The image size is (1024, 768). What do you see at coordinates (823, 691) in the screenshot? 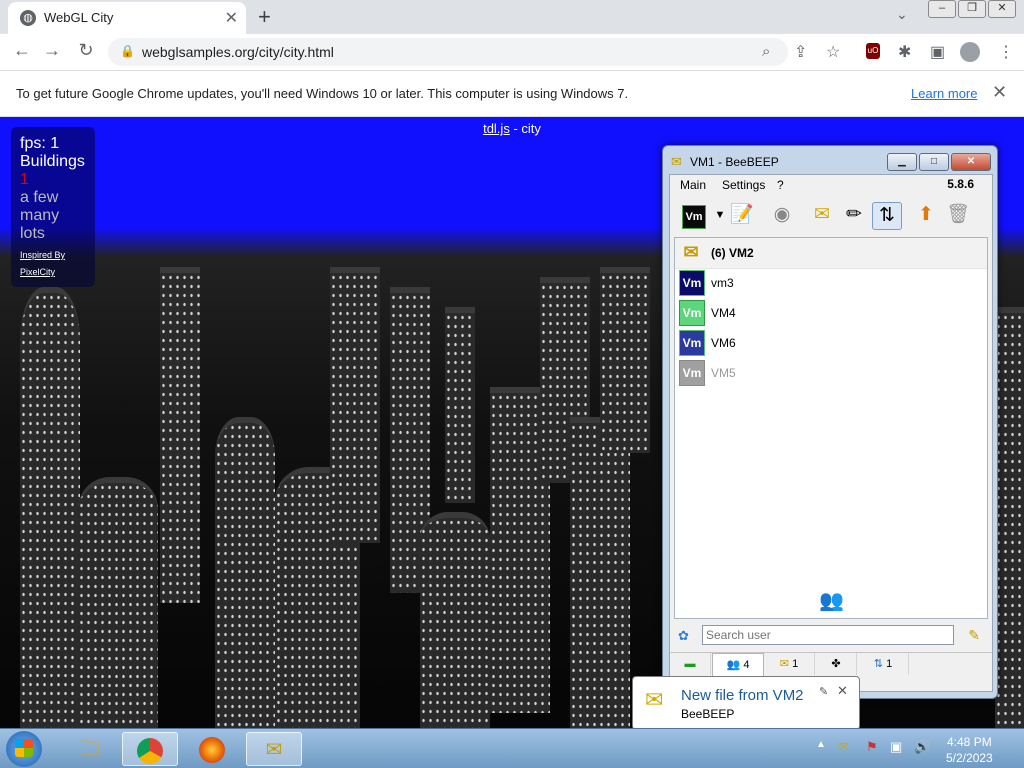
I see `pin-icon: ✎` at bounding box center [823, 691].